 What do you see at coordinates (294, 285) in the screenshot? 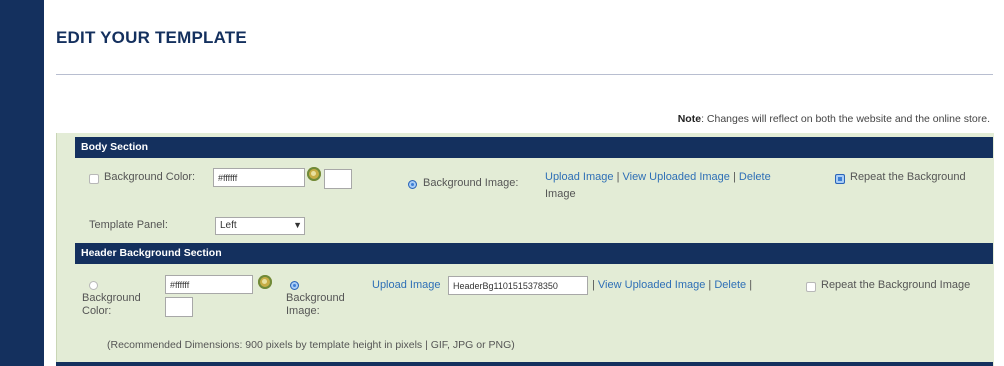
I see `header-bg-image-radio` at bounding box center [294, 285].